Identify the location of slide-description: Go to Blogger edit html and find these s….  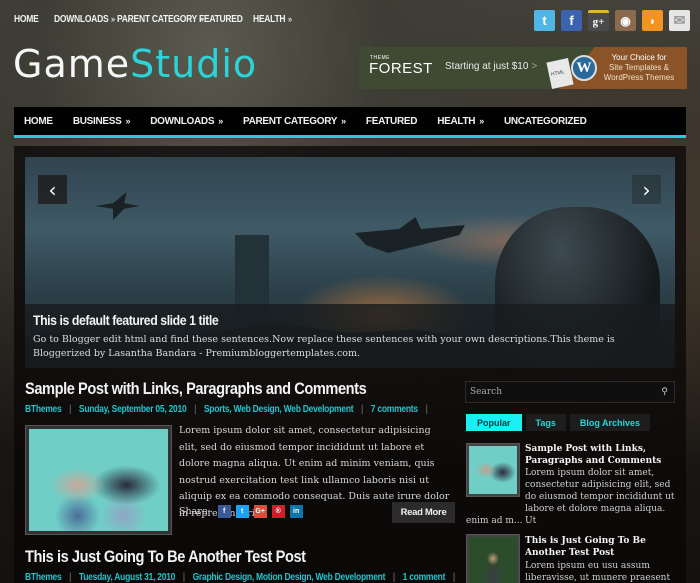
(324, 346).